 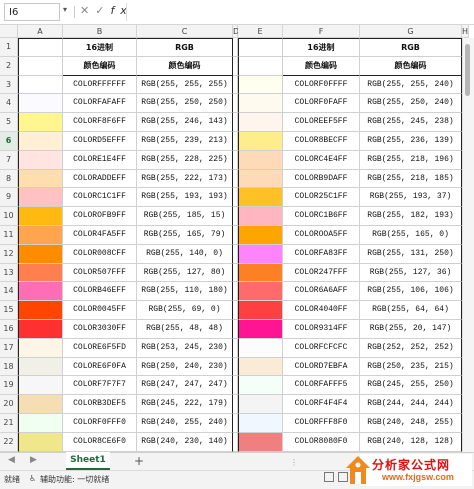 I want to click on rgb-value-cell: RGB(255, 228, 225), so click(x=185, y=160).